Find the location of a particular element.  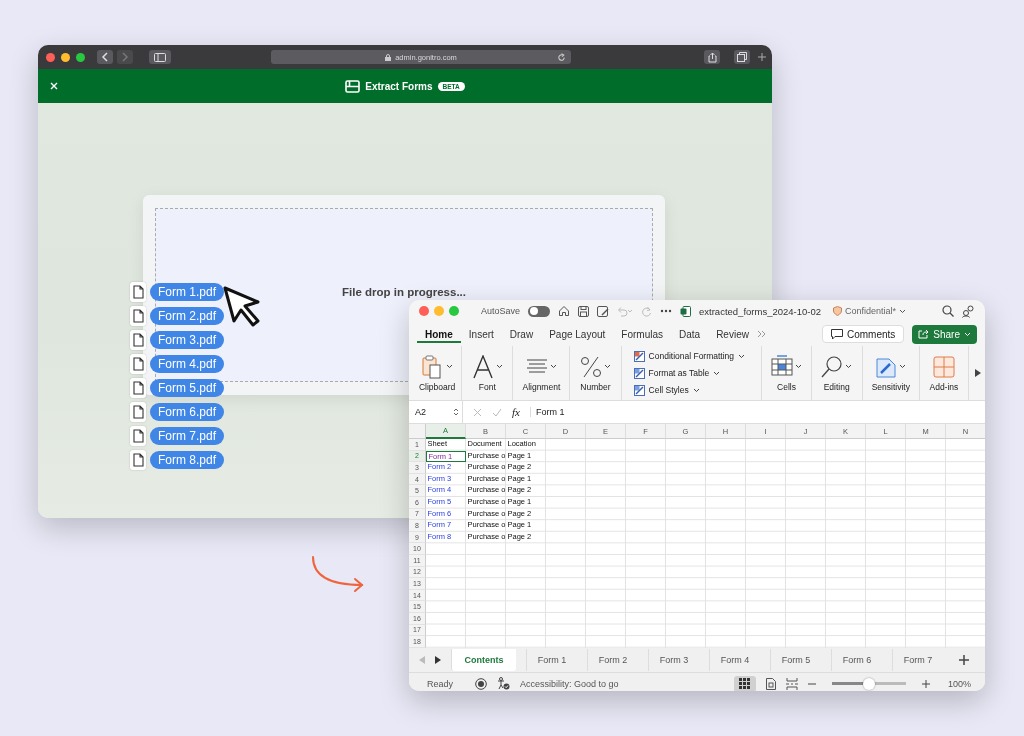

accessibility-icon is located at coordinates (503, 683).